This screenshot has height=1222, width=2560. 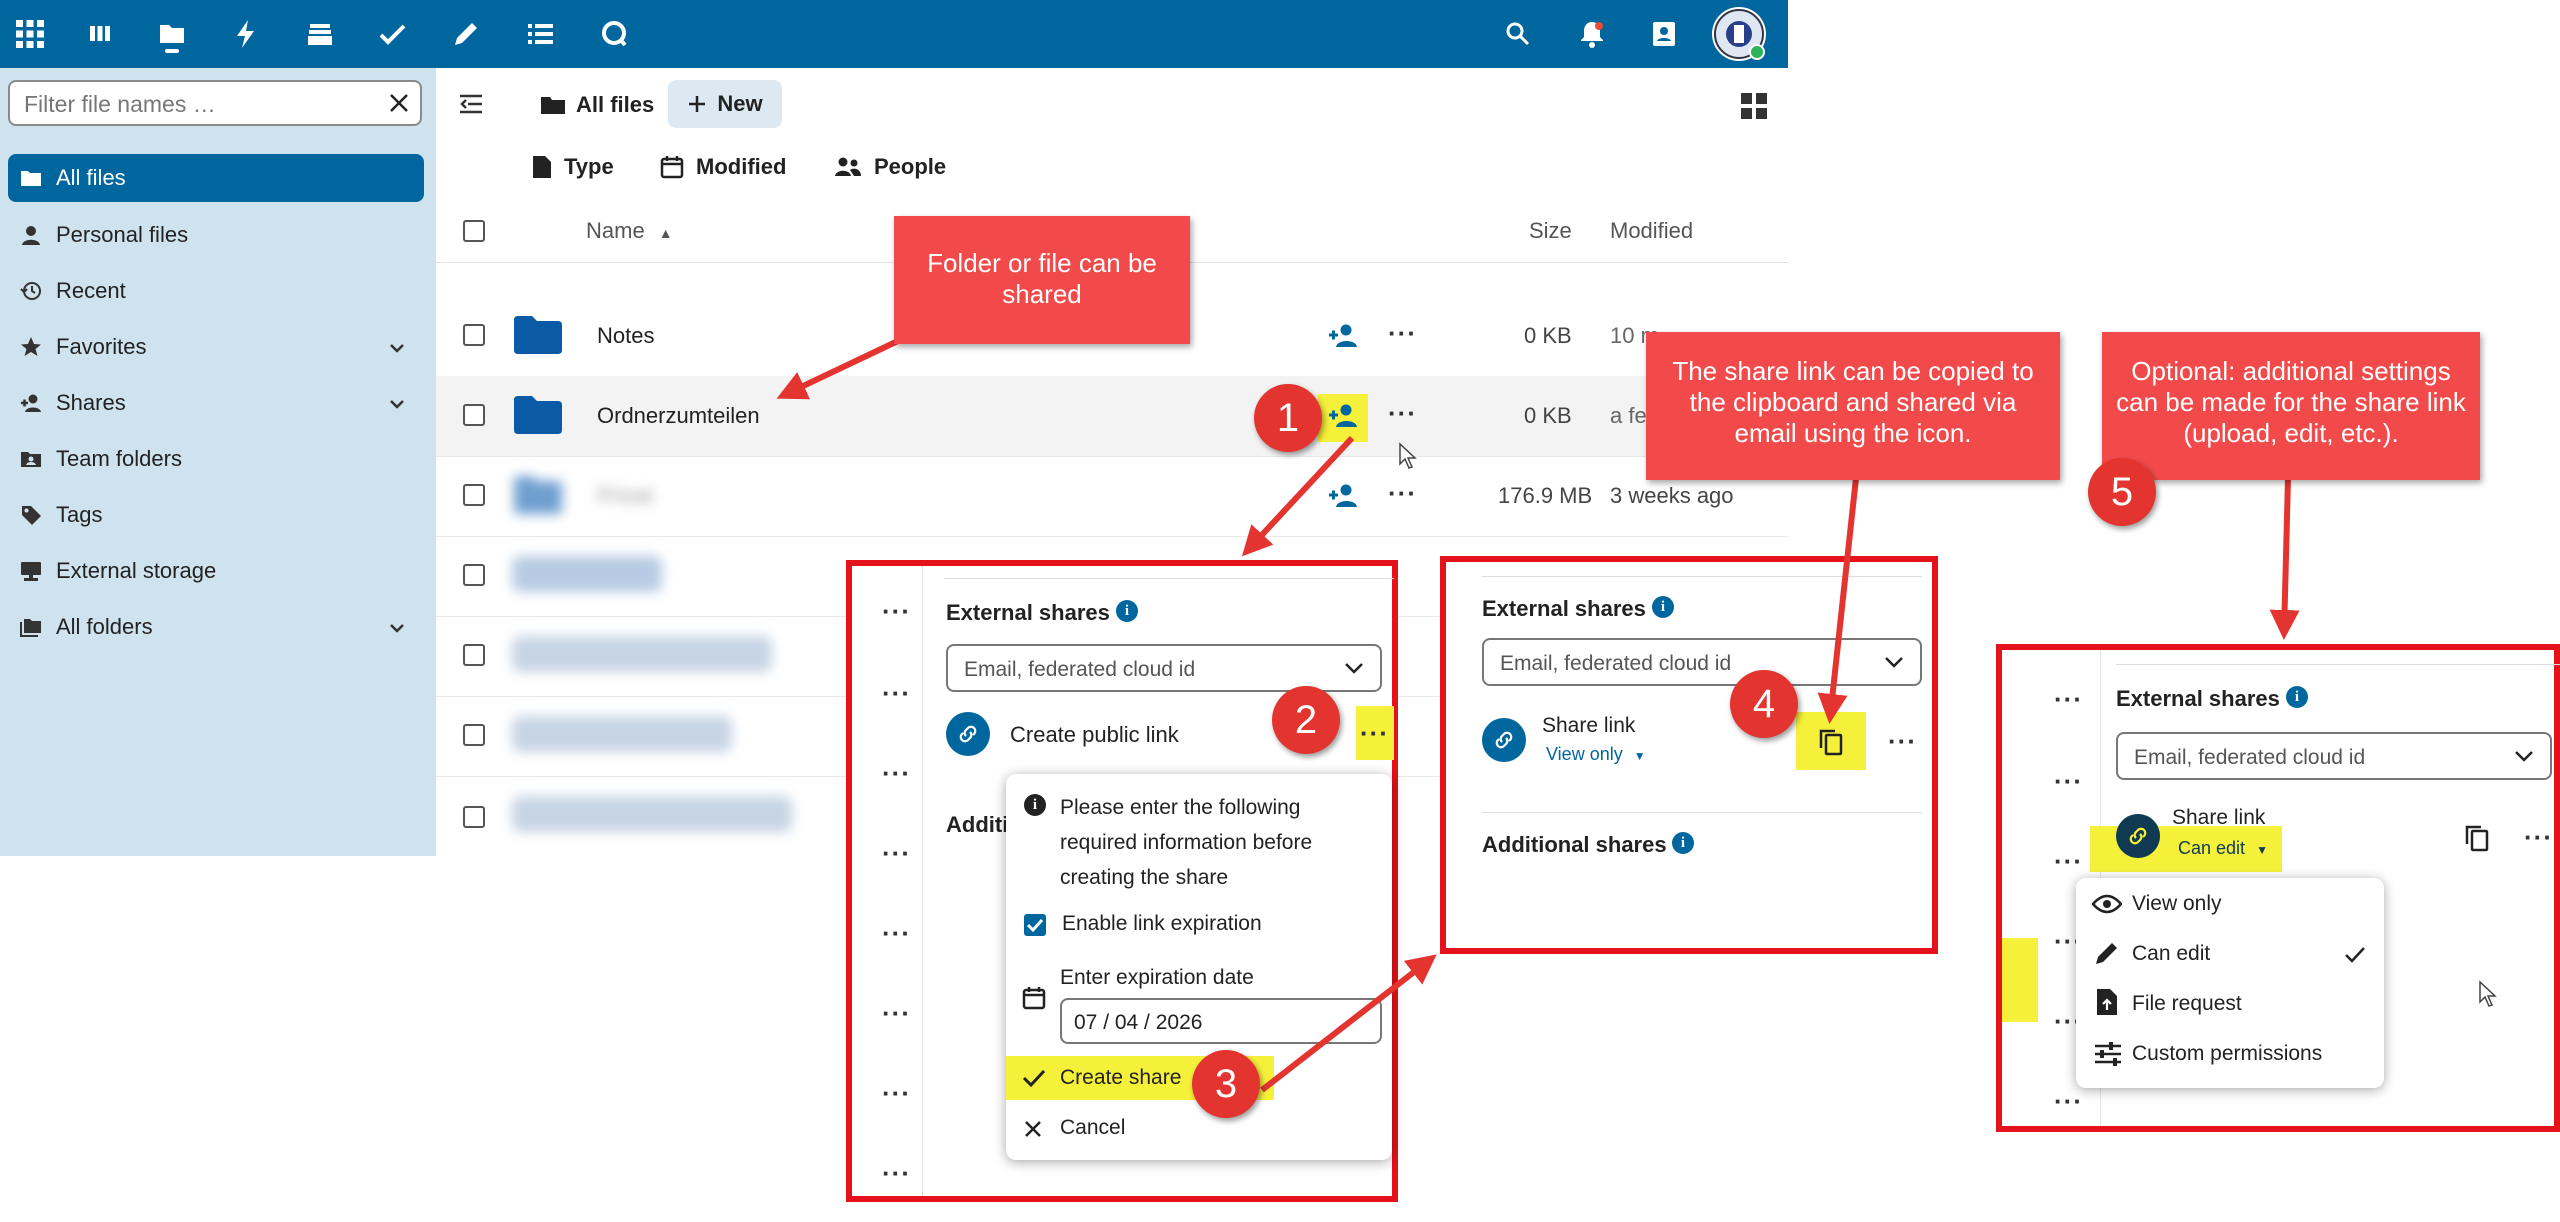 What do you see at coordinates (216, 571) in the screenshot?
I see `sidebar-item-external-storage: External storage` at bounding box center [216, 571].